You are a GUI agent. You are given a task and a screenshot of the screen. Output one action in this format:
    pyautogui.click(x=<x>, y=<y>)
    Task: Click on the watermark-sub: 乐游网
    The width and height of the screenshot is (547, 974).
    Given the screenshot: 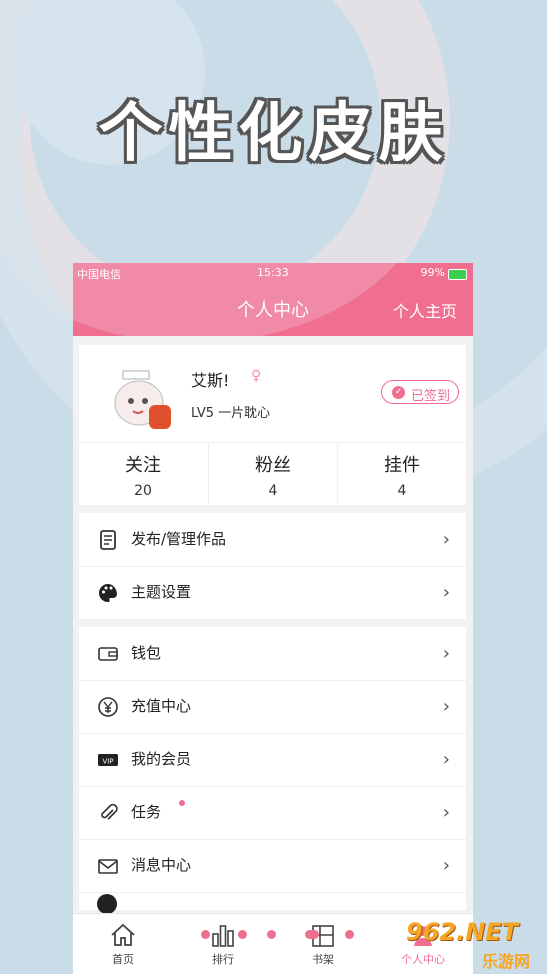 What is the action you would take?
    pyautogui.click(x=506, y=961)
    